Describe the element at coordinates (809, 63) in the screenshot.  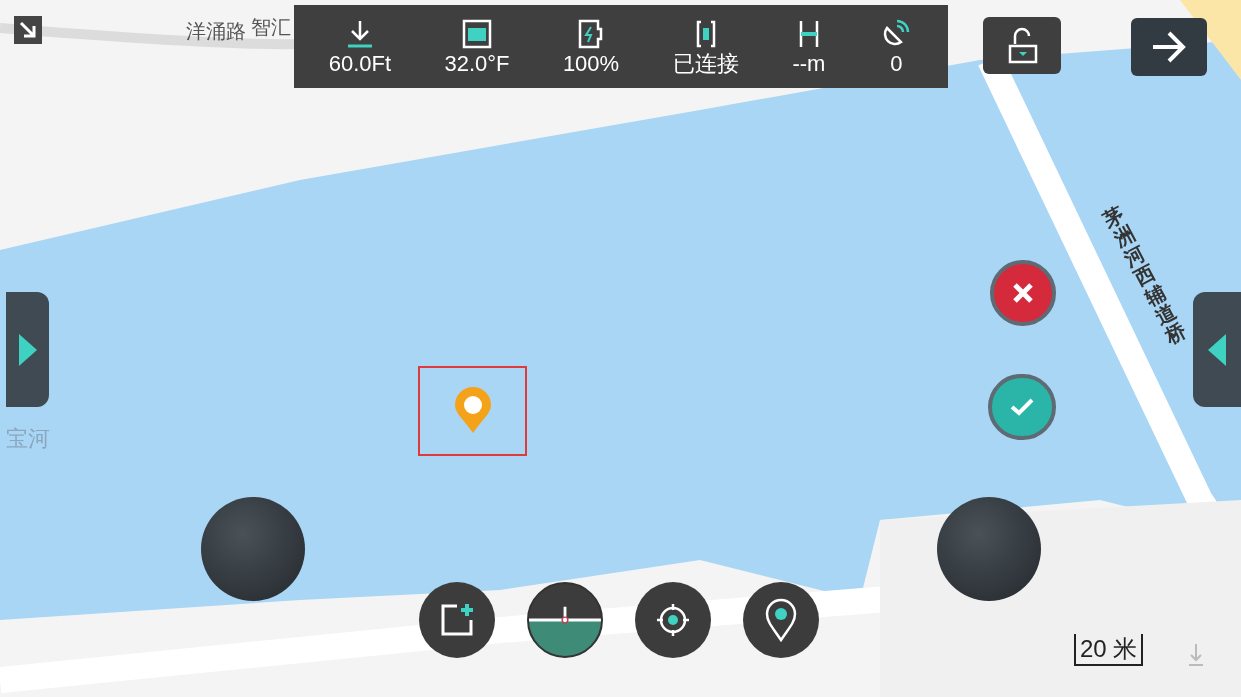
I see `status-value: --m` at that location.